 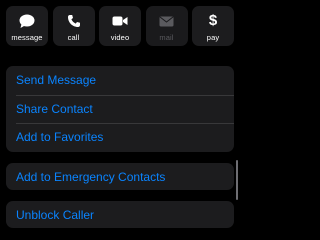 I want to click on send-message-option: Send Message, so click(x=120, y=80).